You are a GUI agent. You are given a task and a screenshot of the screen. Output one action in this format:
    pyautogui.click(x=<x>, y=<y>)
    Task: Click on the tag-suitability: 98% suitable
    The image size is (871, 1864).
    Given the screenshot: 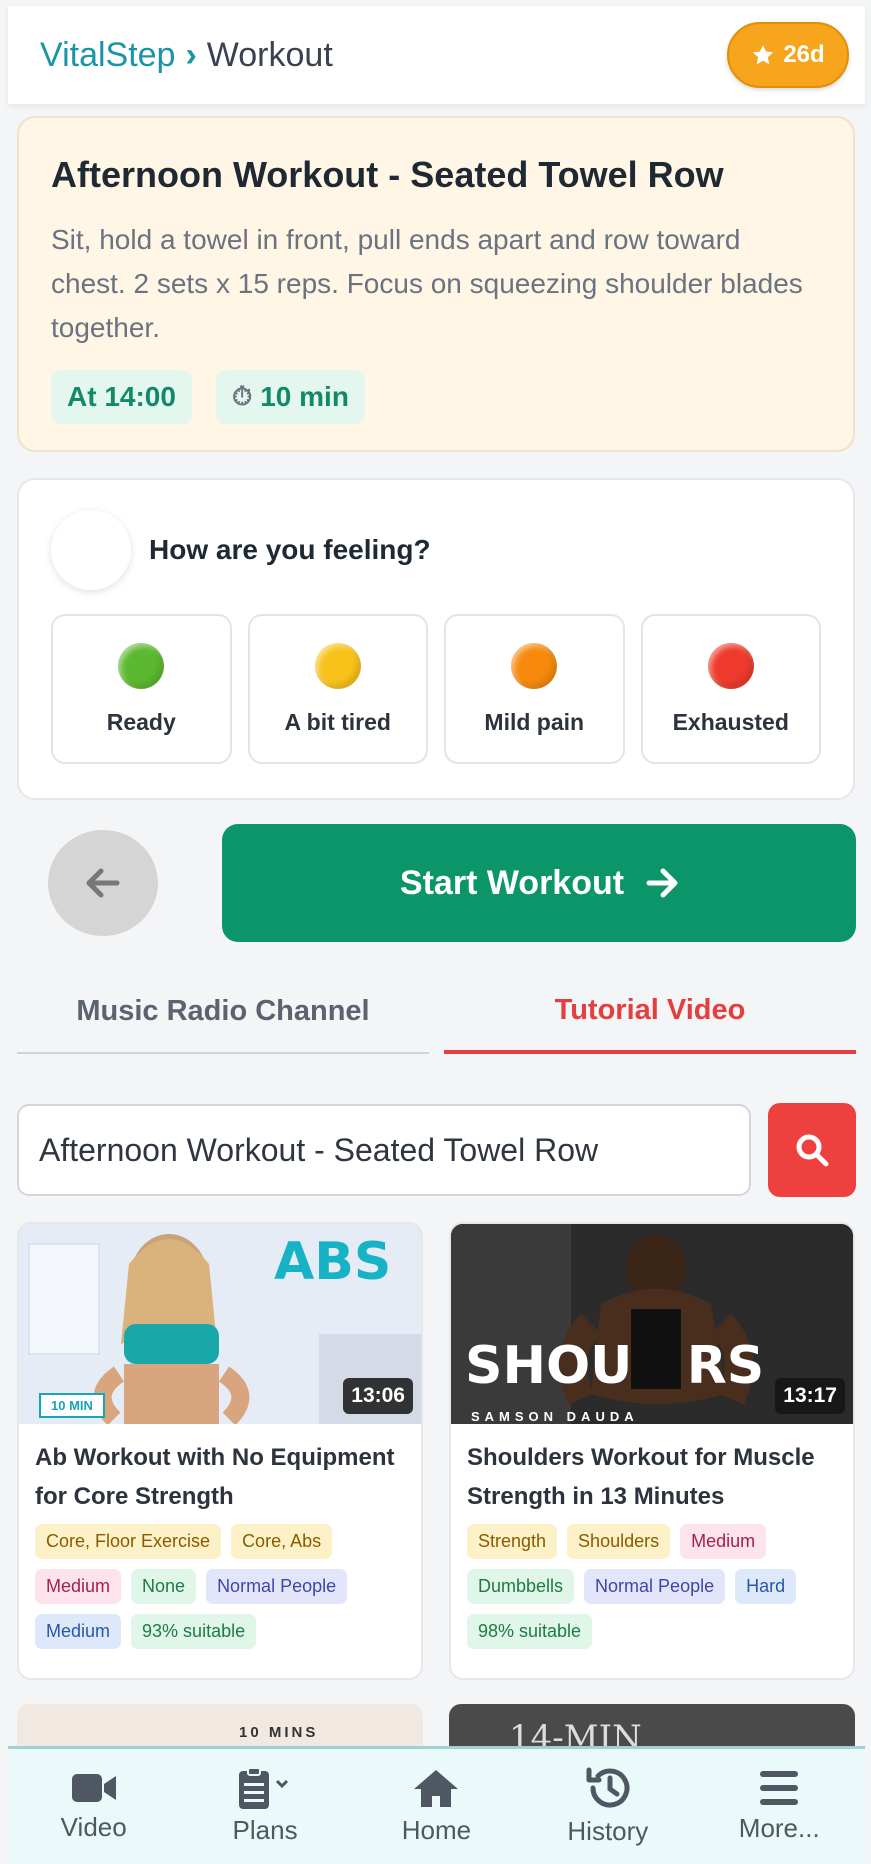 What is the action you would take?
    pyautogui.click(x=530, y=1631)
    